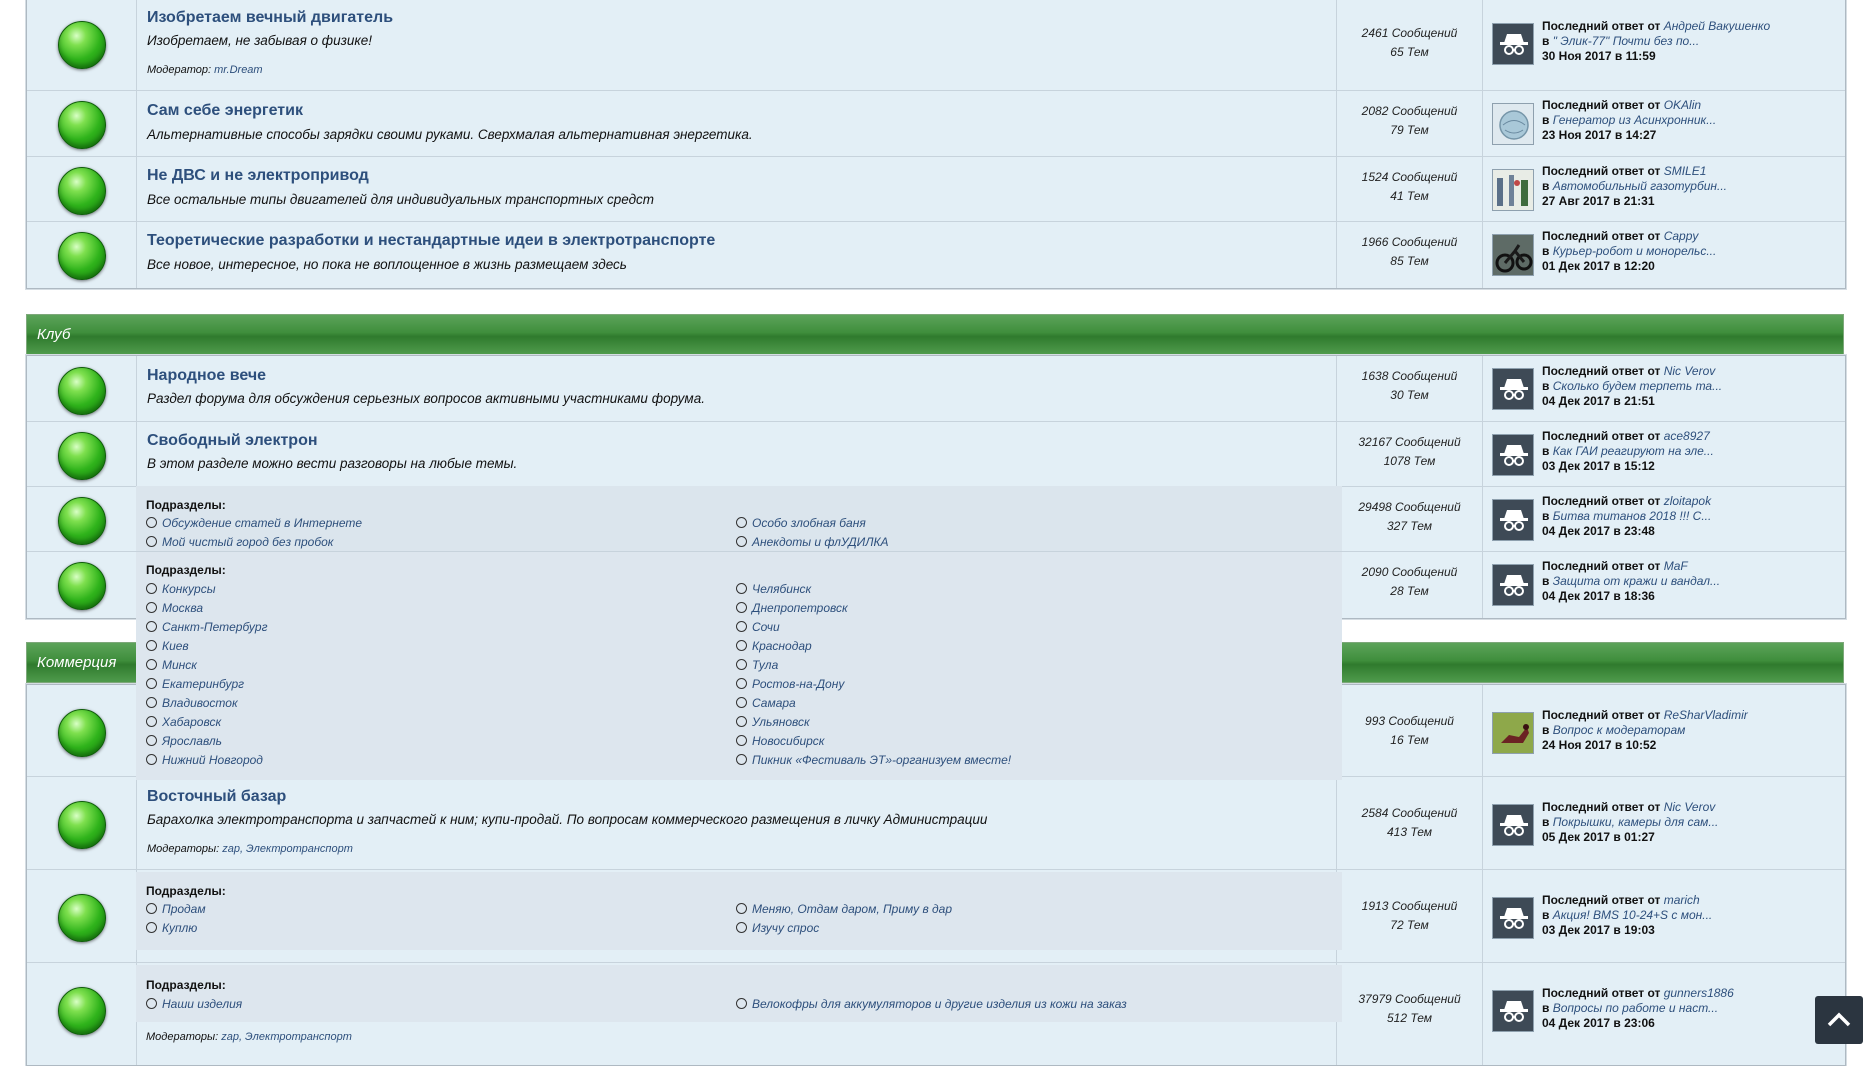 The width and height of the screenshot is (1867, 1066). What do you see at coordinates (844, 909) in the screenshot?
I see `subforum-link: Меняю, Отдам даром, Приму в дар` at bounding box center [844, 909].